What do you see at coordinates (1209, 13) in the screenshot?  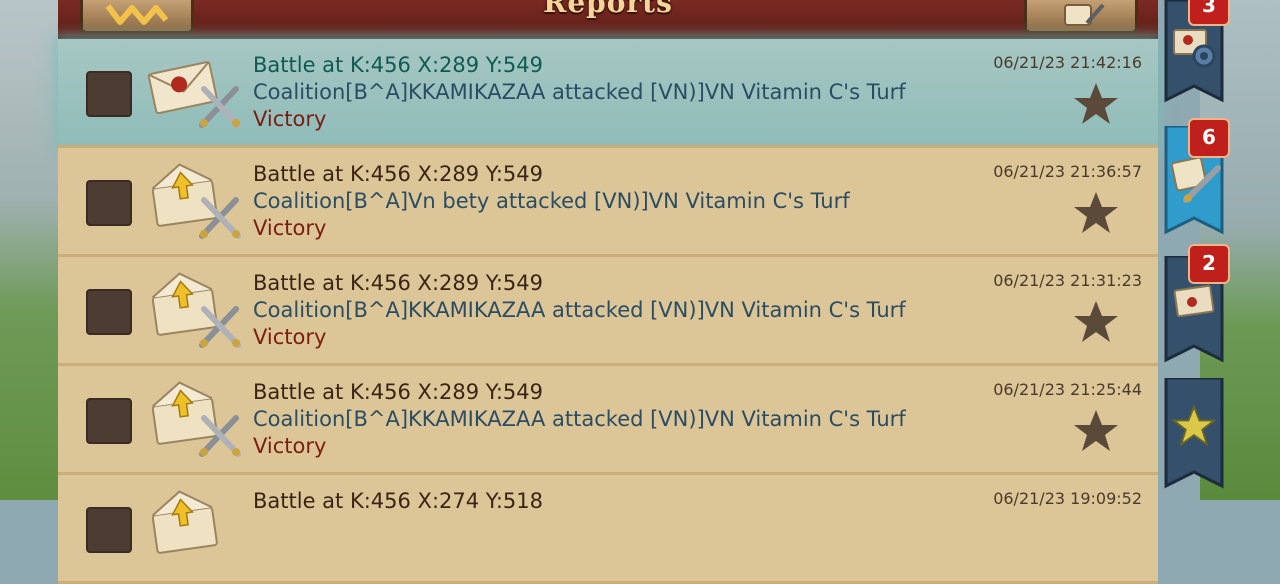 I see `unread-count-badge: 3` at bounding box center [1209, 13].